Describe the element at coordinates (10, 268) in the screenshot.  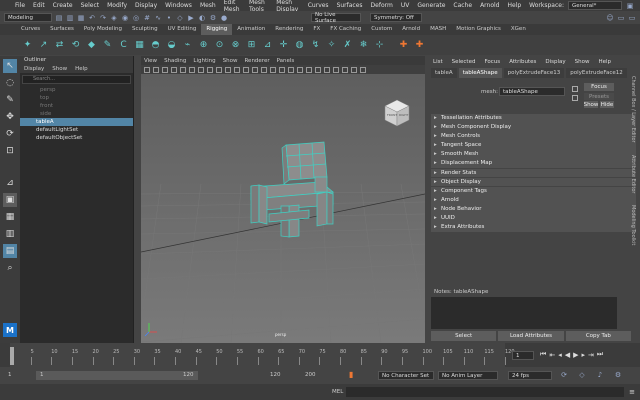
I see `zoom-icon: ⌕` at that location.